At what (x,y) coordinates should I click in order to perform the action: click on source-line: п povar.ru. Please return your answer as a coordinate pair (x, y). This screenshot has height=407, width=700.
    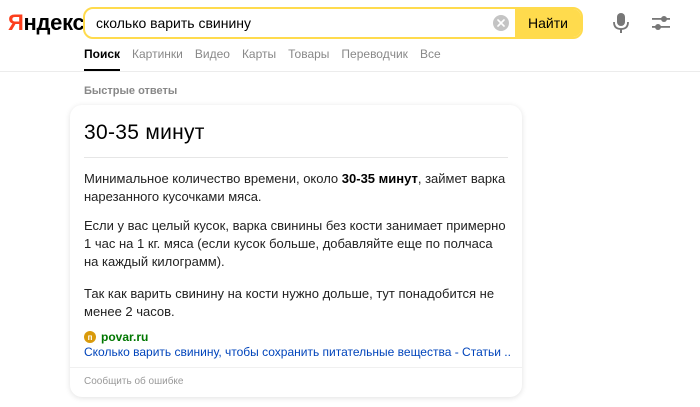
    Looking at the image, I should click on (116, 337).